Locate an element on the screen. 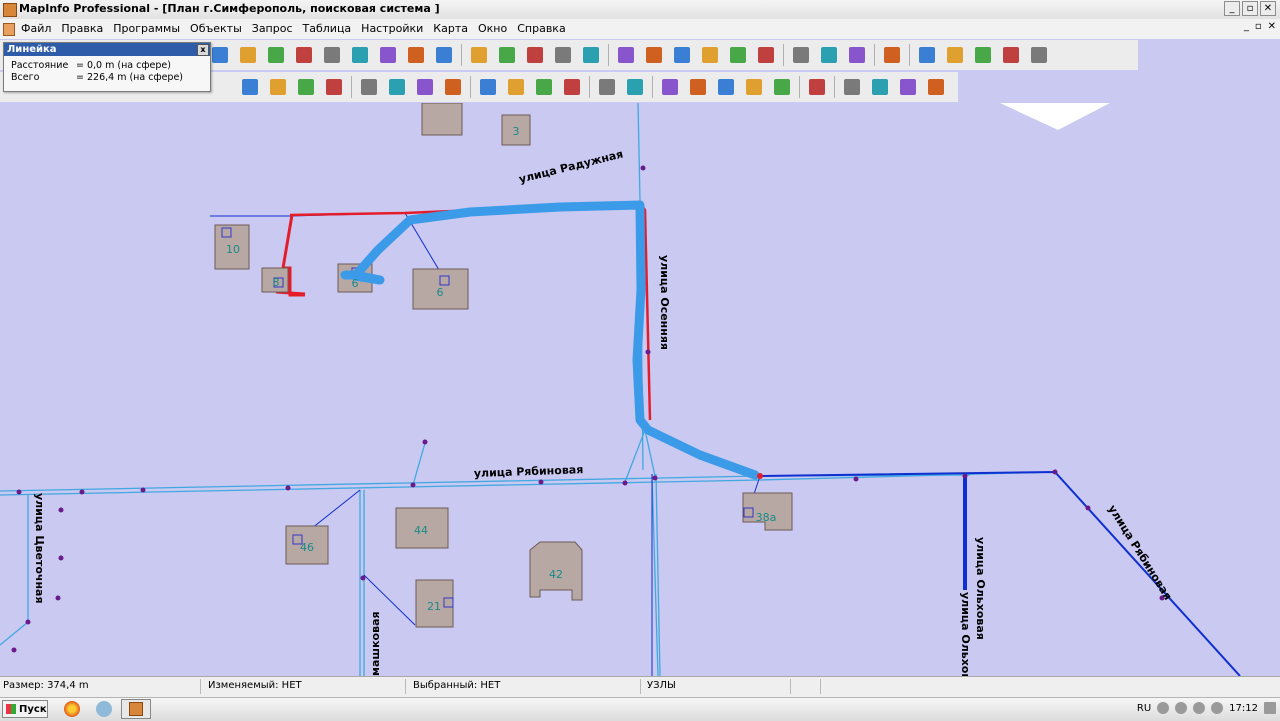  open-workspace-button is located at coordinates (535, 55).